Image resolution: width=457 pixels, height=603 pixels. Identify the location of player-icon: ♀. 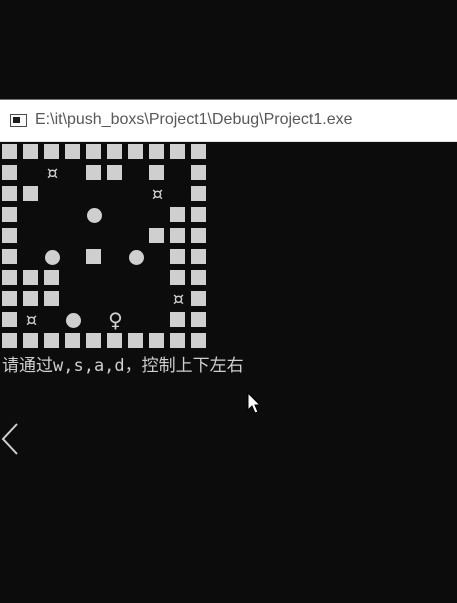
(115, 320).